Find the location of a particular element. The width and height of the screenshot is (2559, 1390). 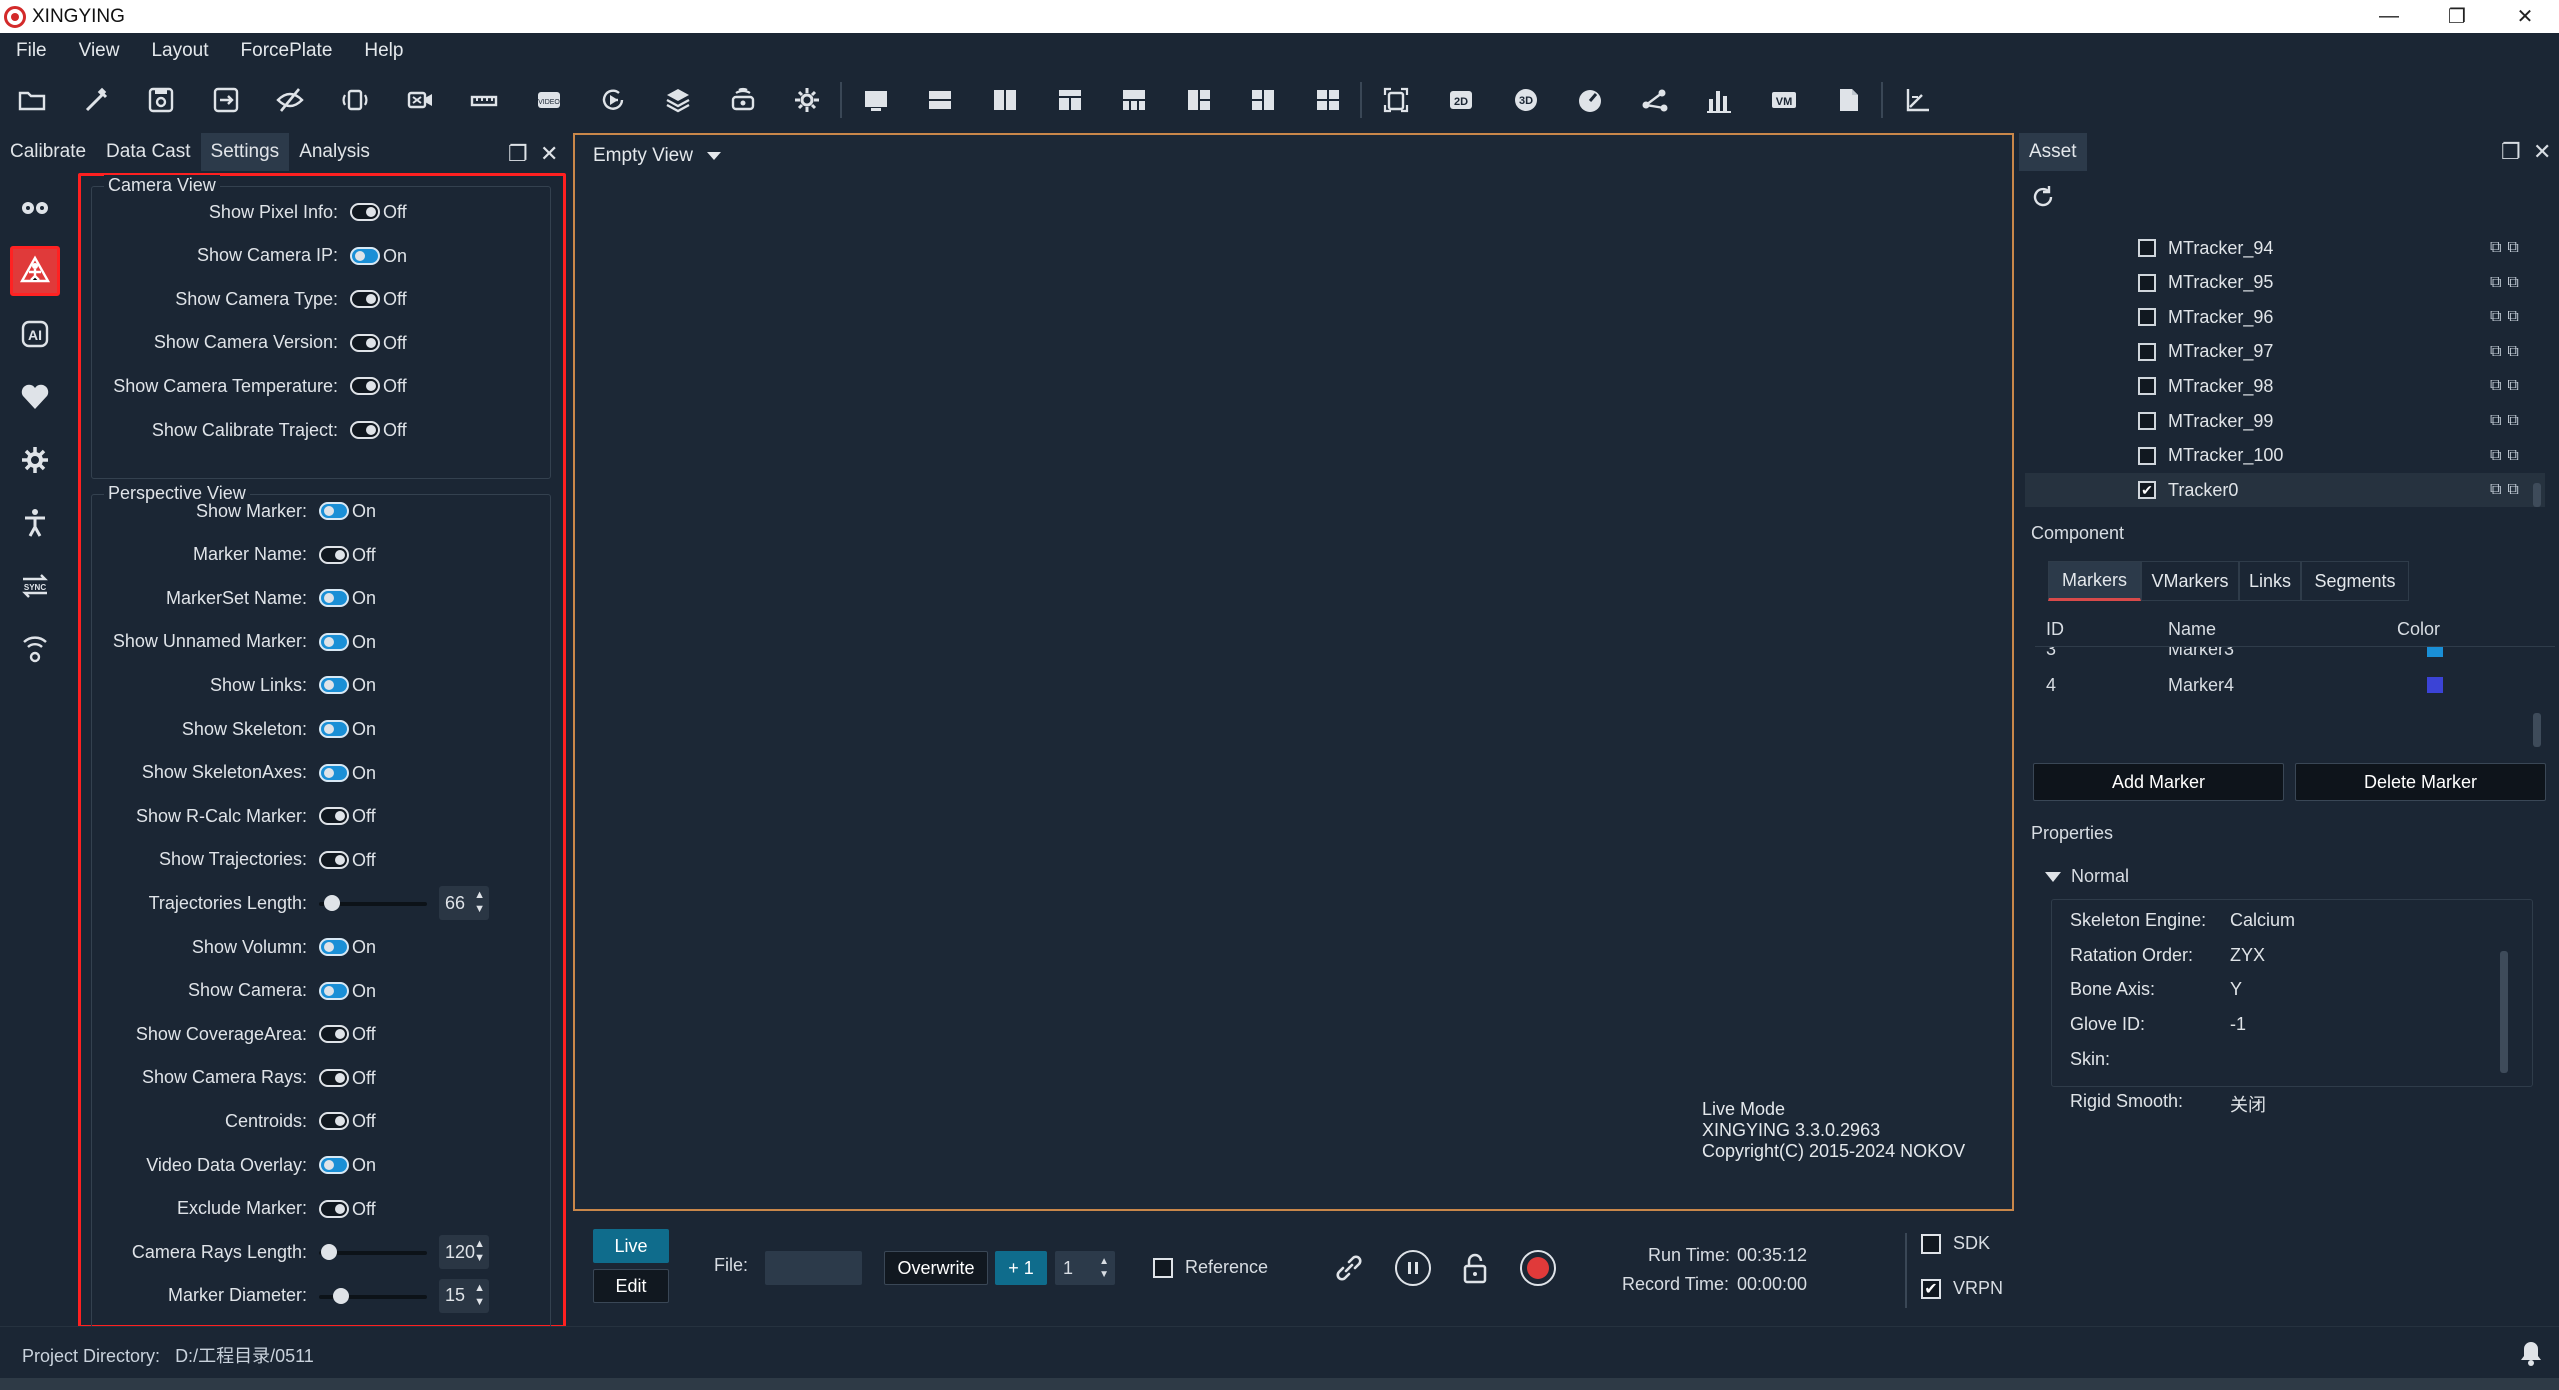

vm-icon: VM is located at coordinates (1784, 100).